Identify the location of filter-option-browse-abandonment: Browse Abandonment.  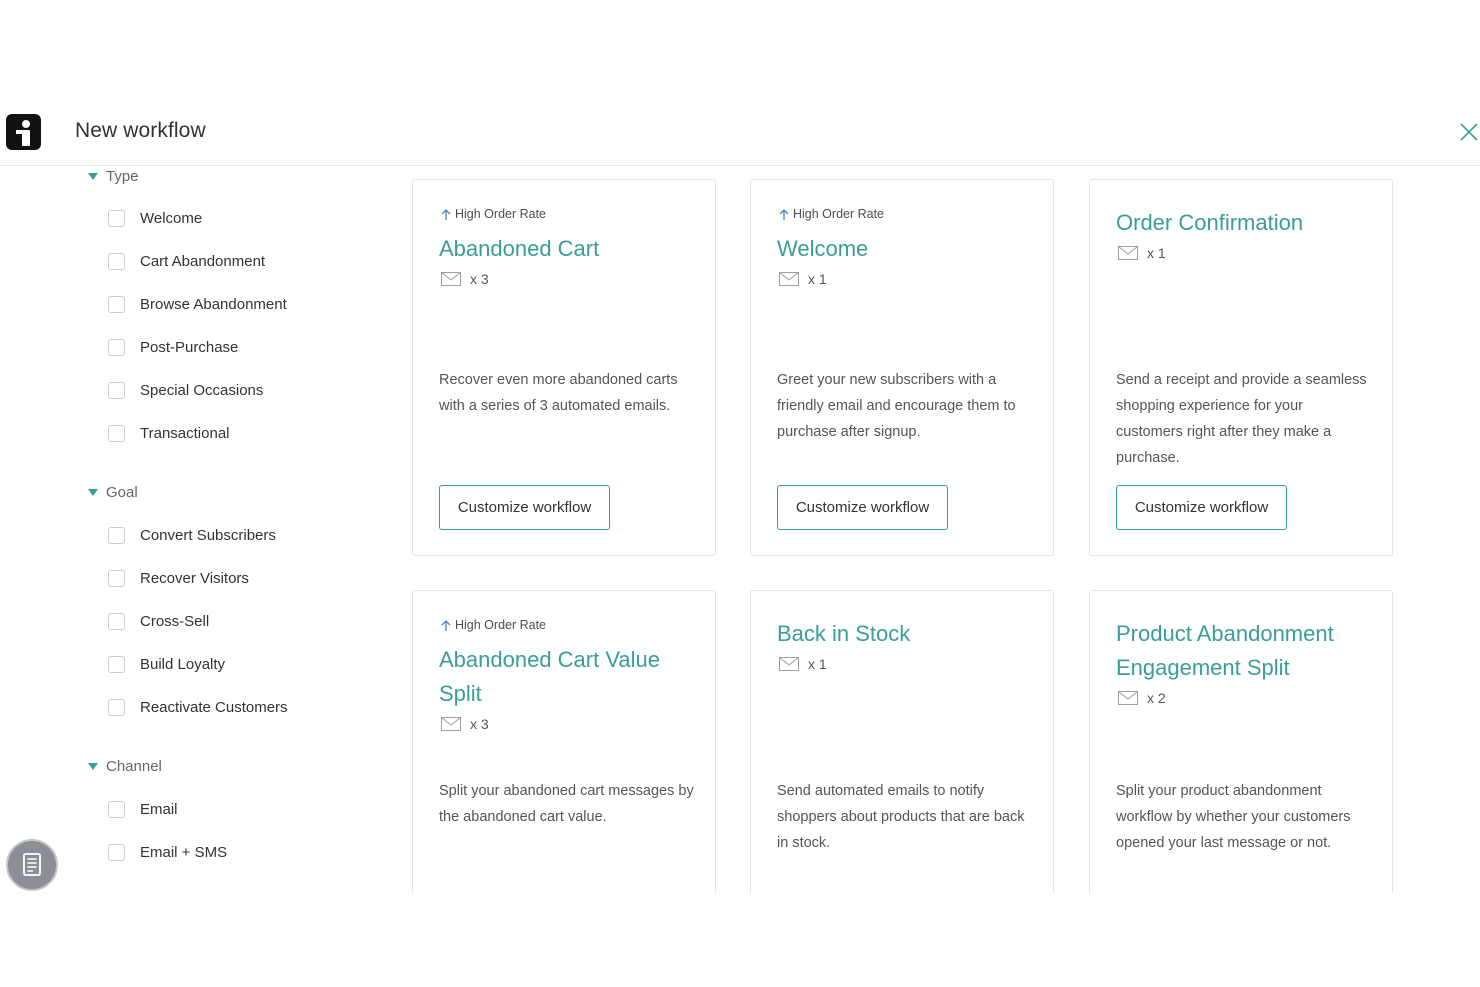
(197, 304).